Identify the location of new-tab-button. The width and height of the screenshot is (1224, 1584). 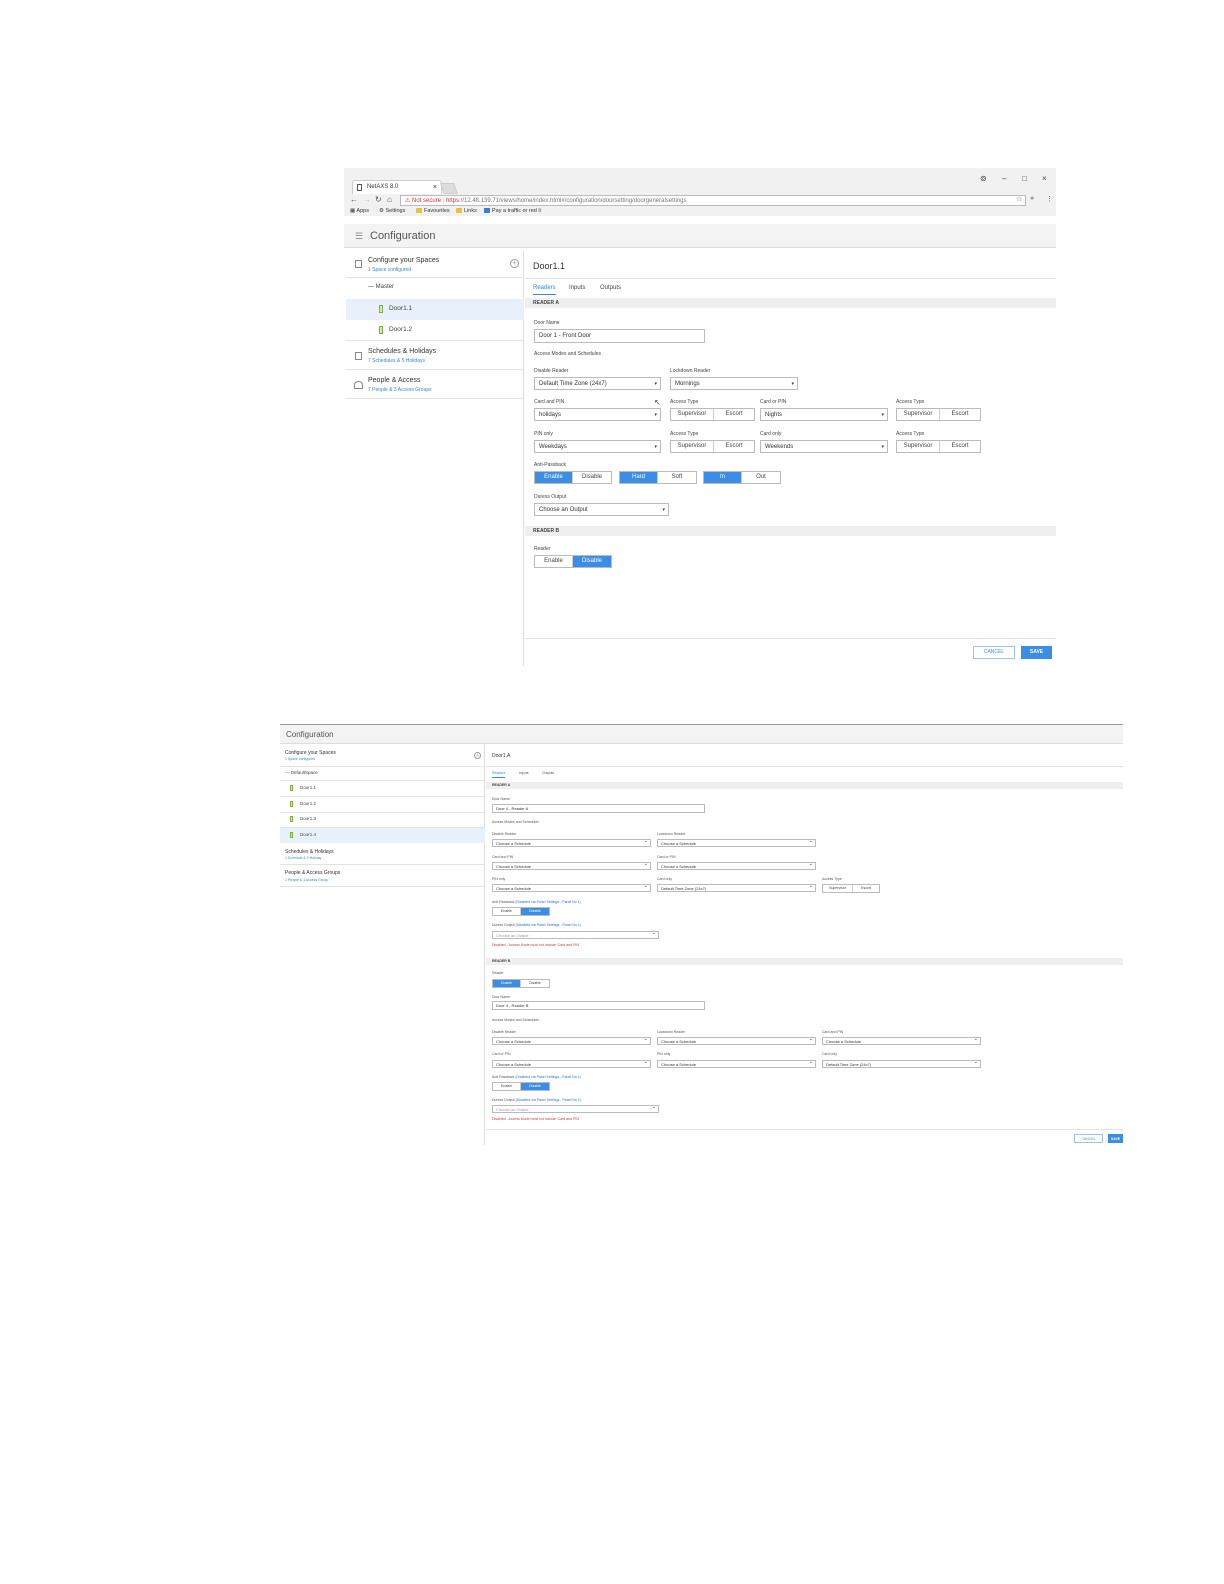
(449, 188).